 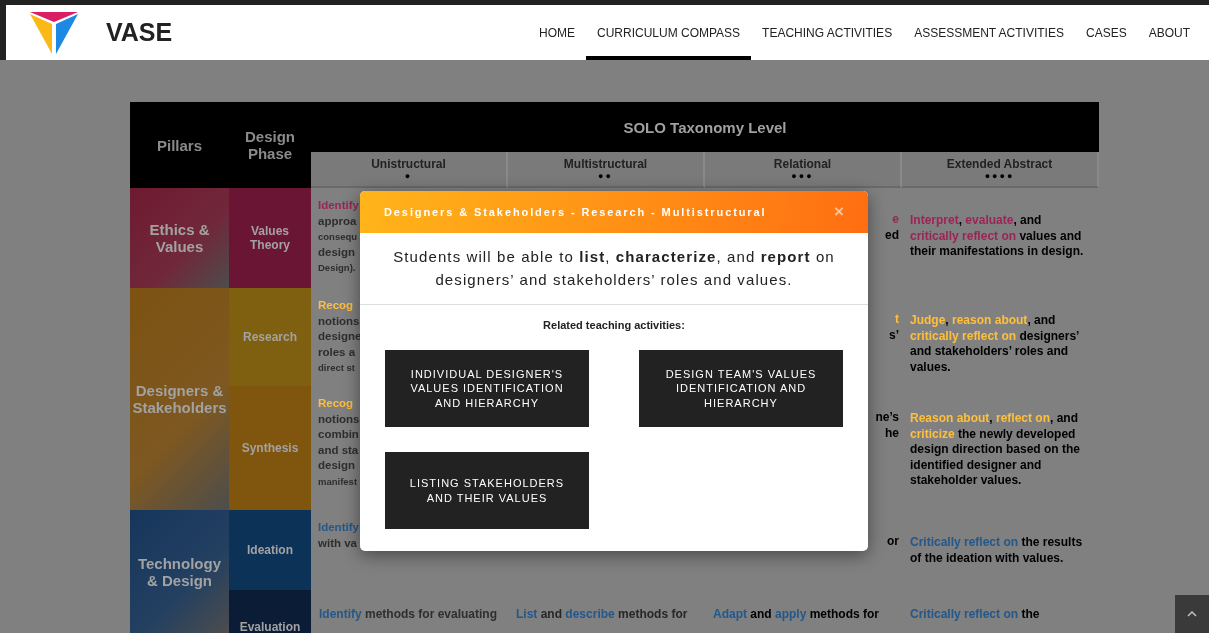 I want to click on scroll-top-button, so click(x=1192, y=614).